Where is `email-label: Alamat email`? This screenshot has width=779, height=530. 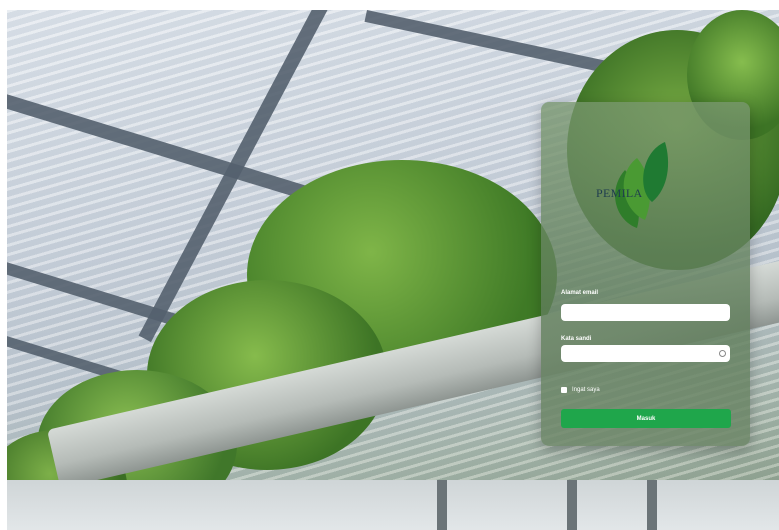
email-label: Alamat email is located at coordinates (580, 293).